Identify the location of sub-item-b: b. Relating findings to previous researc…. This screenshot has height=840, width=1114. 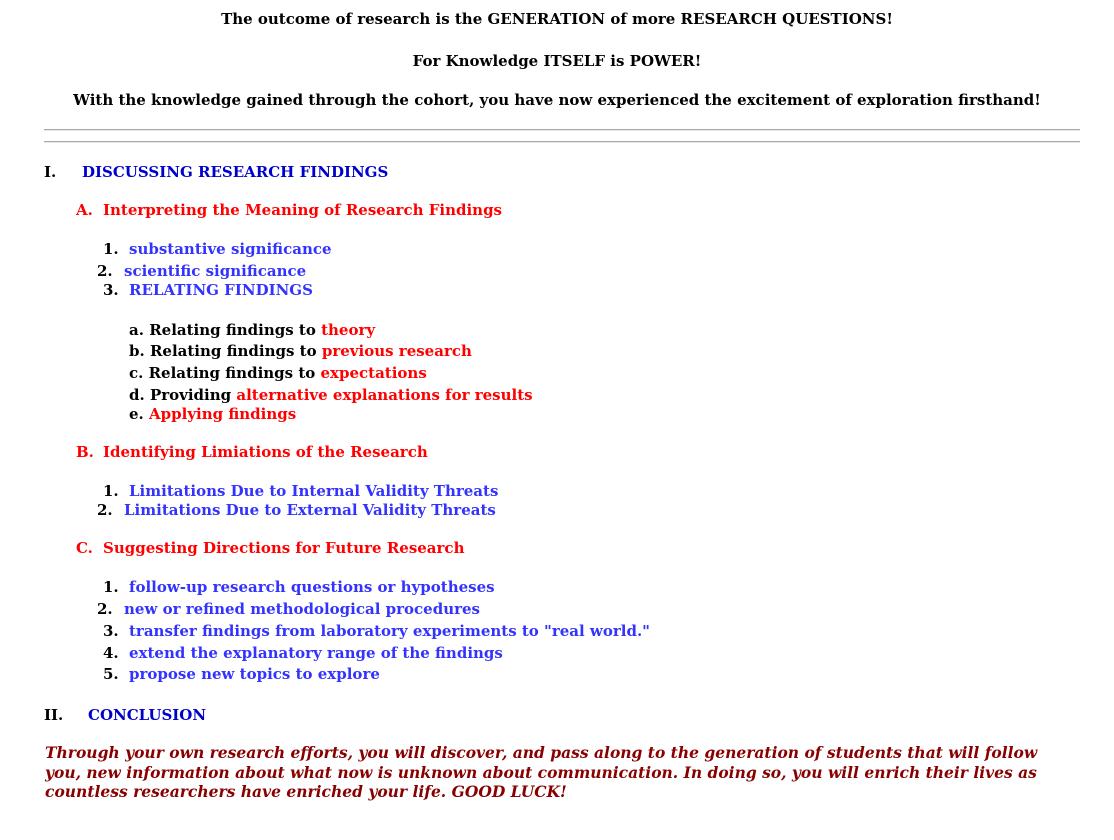
(300, 351).